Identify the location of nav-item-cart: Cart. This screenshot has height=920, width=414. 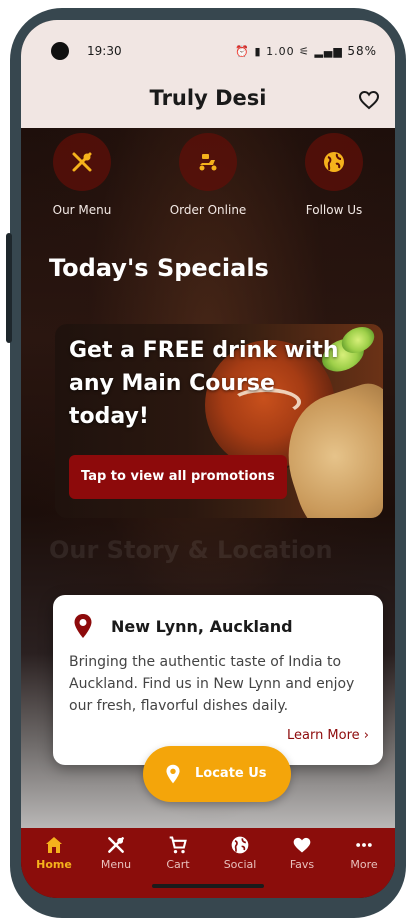
(178, 854).